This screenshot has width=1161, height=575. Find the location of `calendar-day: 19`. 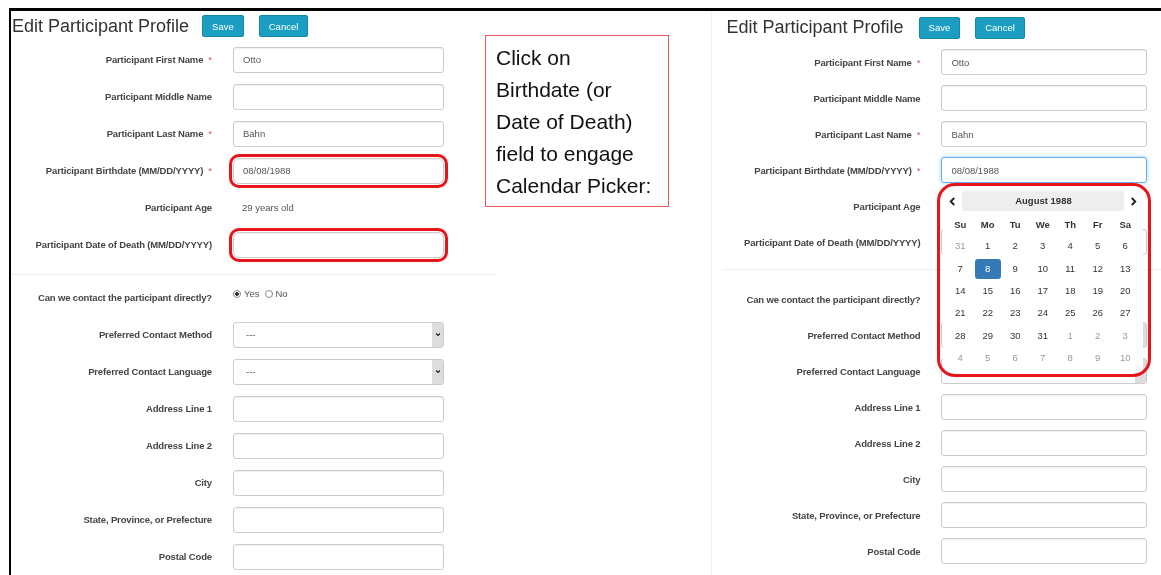

calendar-day: 19 is located at coordinates (1097, 291).